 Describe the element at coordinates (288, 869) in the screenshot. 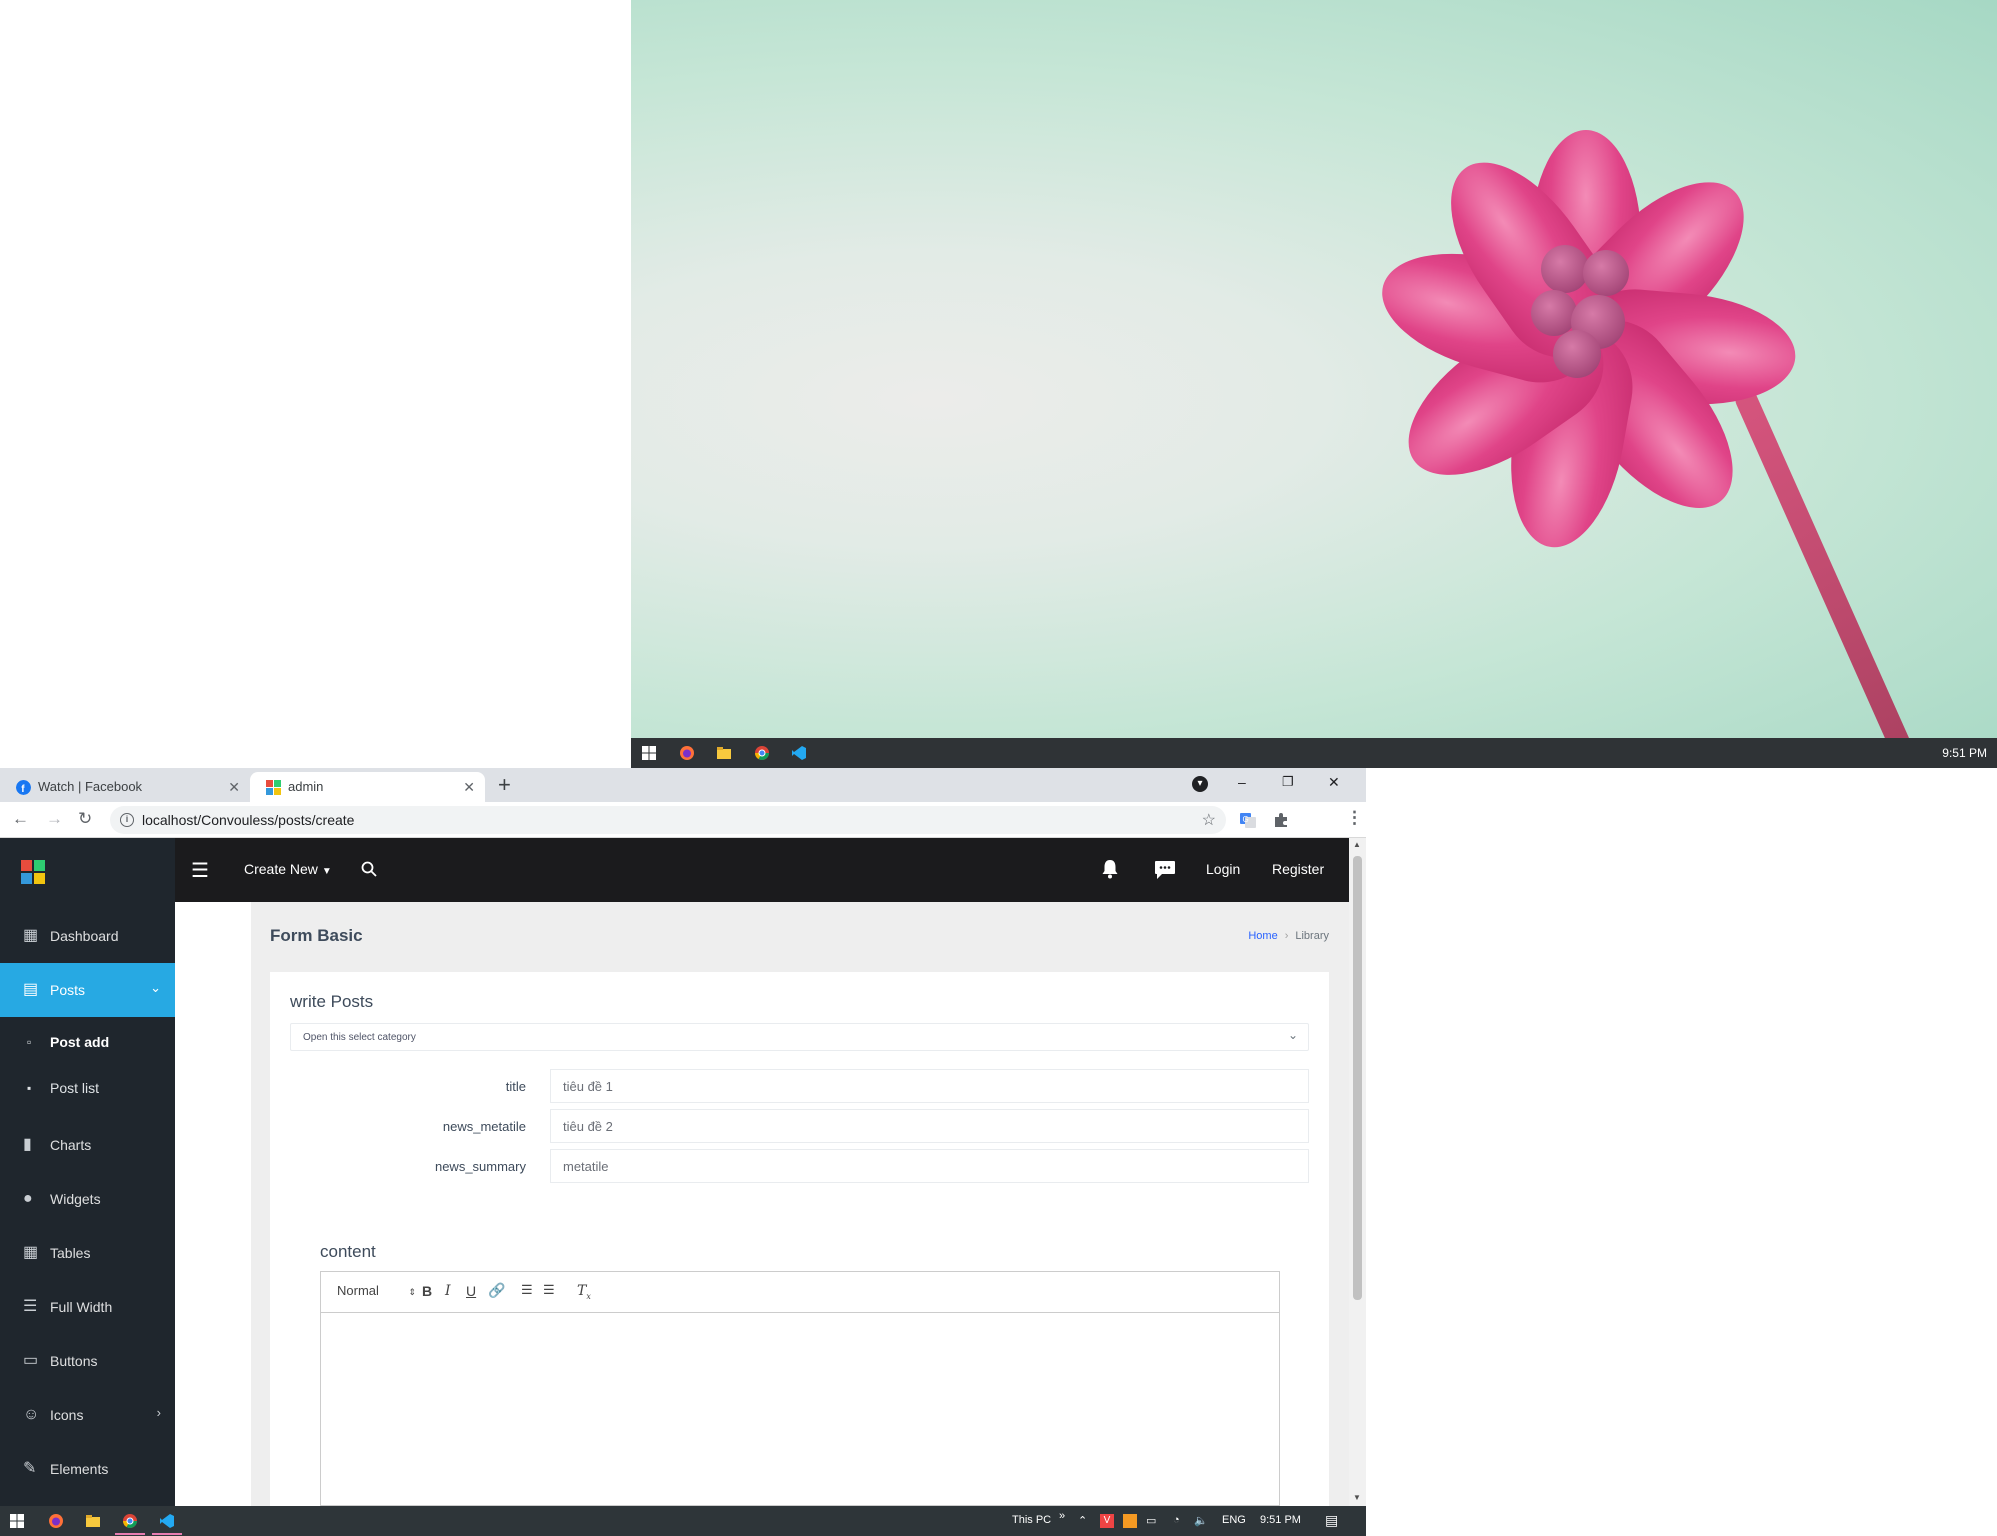

I see `create-new-dropdown: Create New ▼` at that location.